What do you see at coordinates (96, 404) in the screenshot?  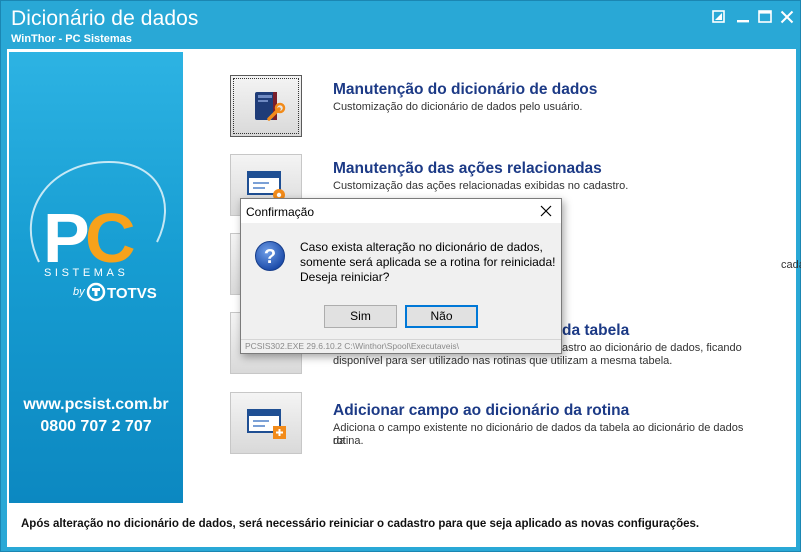 I see `website-text: www.pcsist.com.br` at bounding box center [96, 404].